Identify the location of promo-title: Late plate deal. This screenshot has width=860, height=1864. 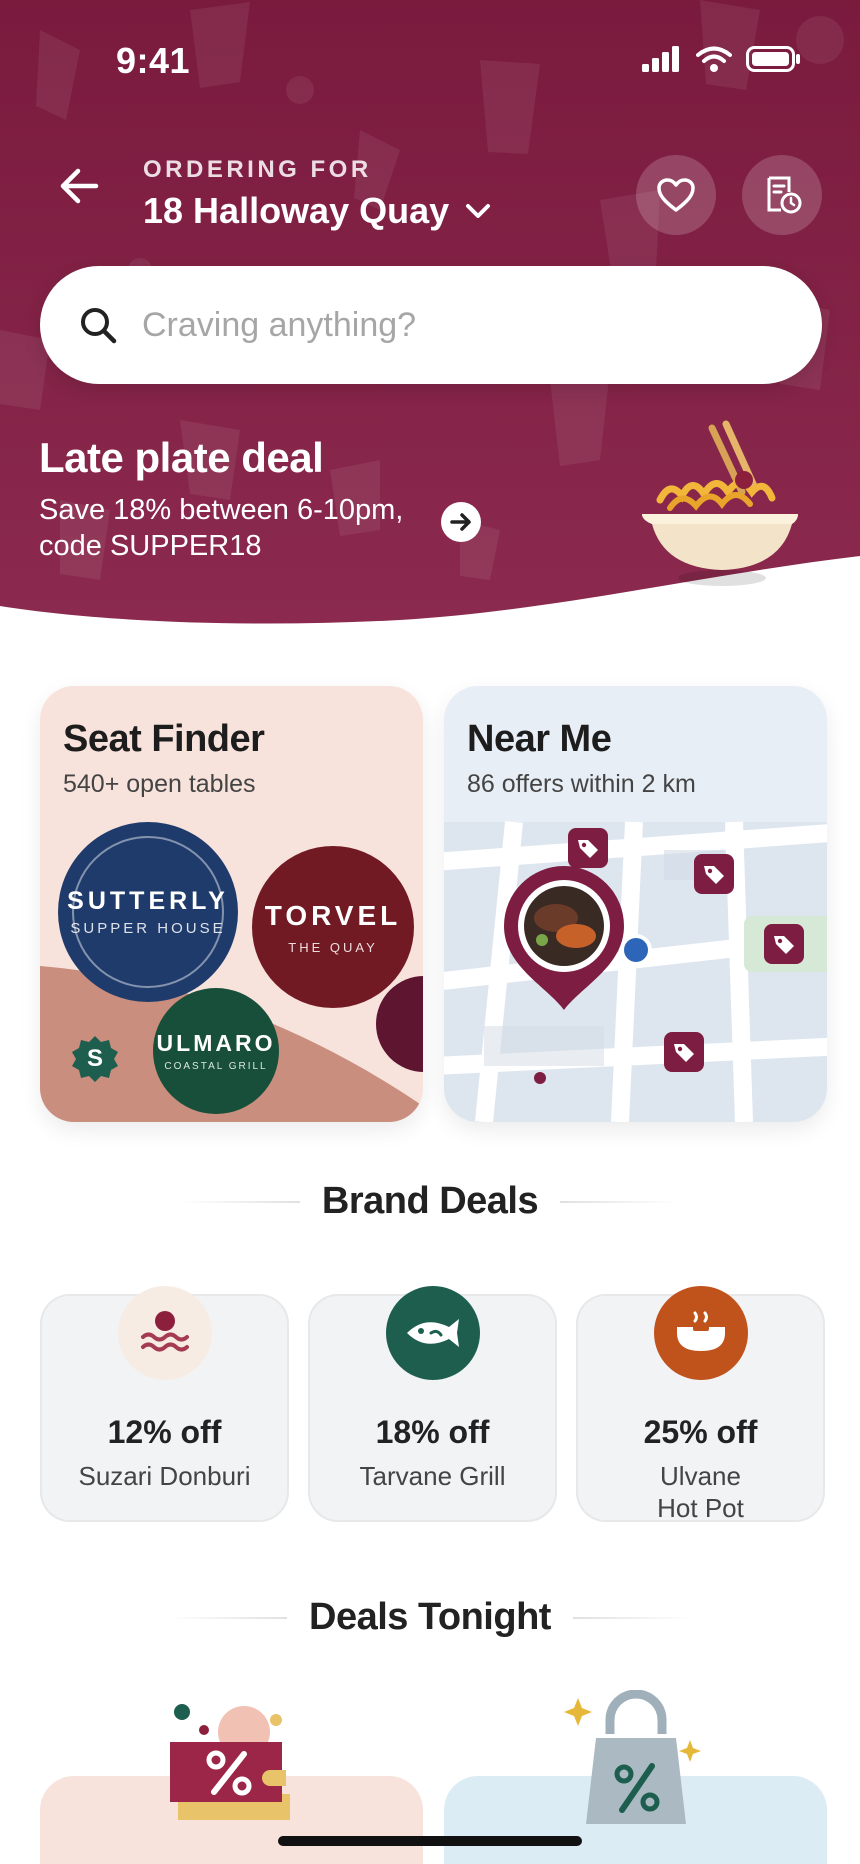
(181, 457).